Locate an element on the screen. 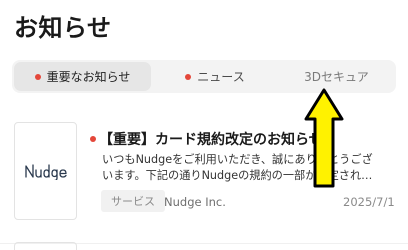 The image size is (408, 250). tab-label: 重要なお知らせ is located at coordinates (88, 77).